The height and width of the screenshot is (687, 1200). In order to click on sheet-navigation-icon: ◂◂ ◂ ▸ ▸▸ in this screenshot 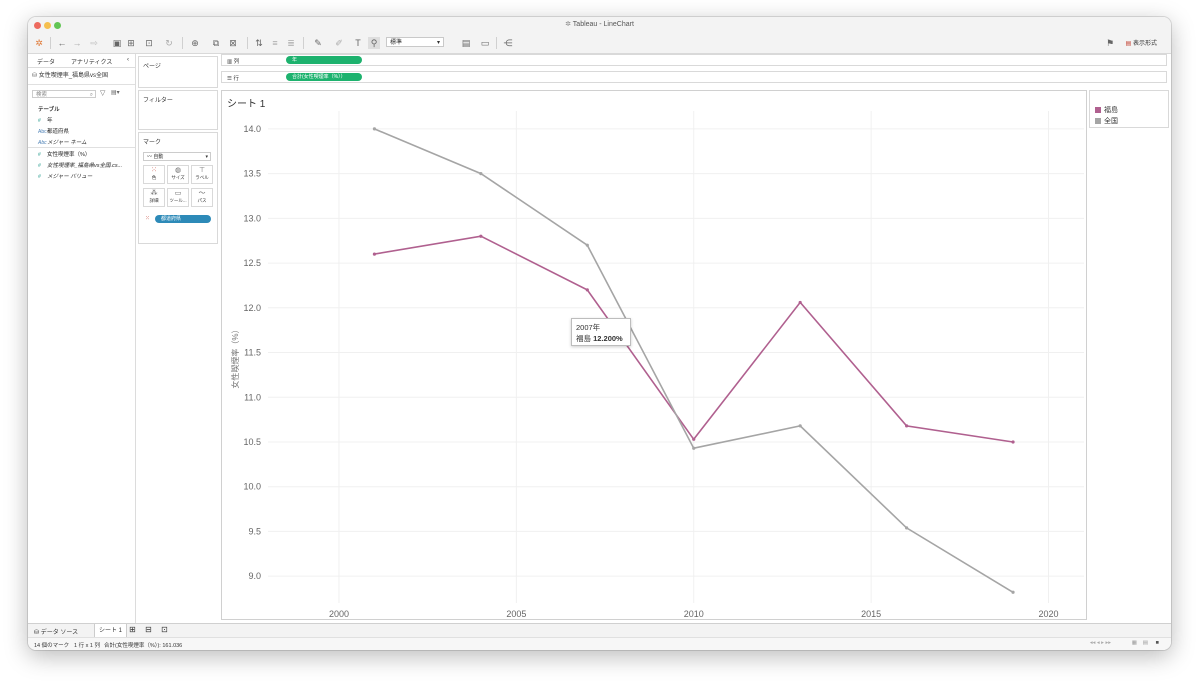, I will do `click(1100, 643)`.